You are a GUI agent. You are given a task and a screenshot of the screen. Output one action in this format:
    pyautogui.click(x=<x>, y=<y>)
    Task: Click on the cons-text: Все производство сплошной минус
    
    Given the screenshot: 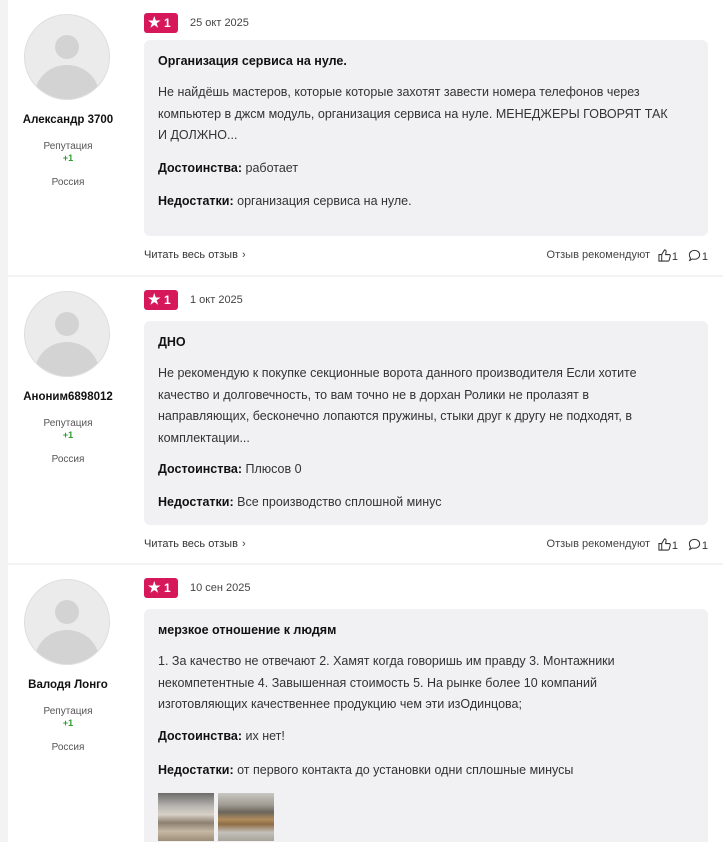 What is the action you would take?
    pyautogui.click(x=339, y=502)
    